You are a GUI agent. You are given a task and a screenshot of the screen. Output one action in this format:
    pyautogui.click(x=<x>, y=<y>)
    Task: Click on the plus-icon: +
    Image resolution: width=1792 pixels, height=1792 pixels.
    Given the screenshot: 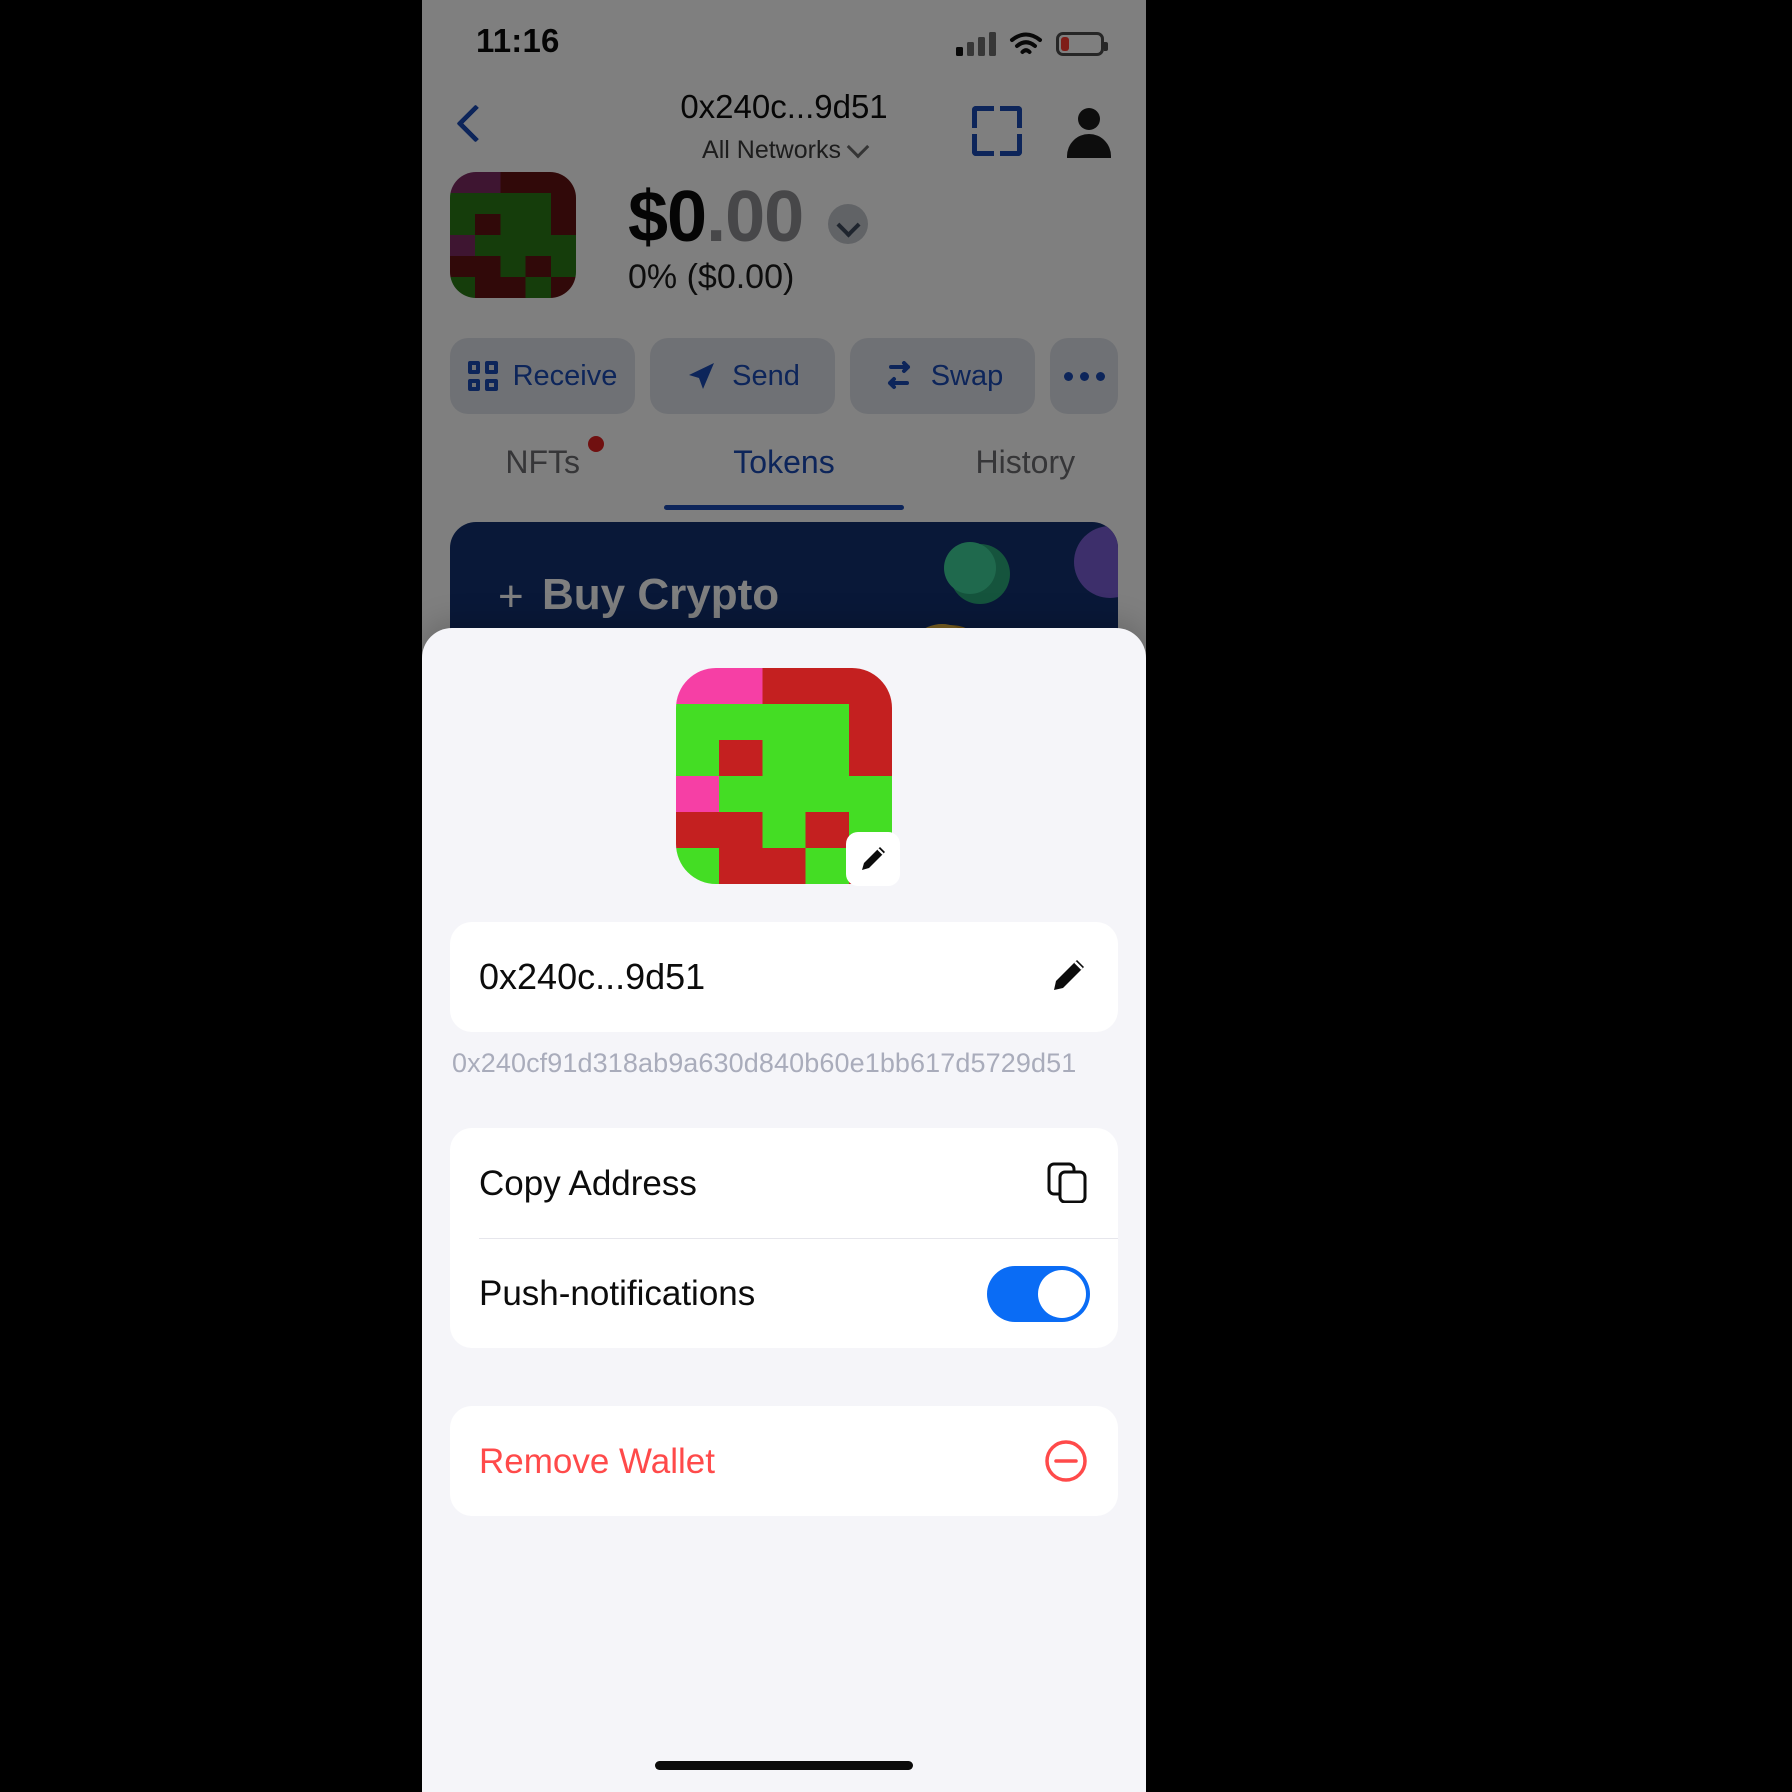 What is the action you would take?
    pyautogui.click(x=511, y=596)
    